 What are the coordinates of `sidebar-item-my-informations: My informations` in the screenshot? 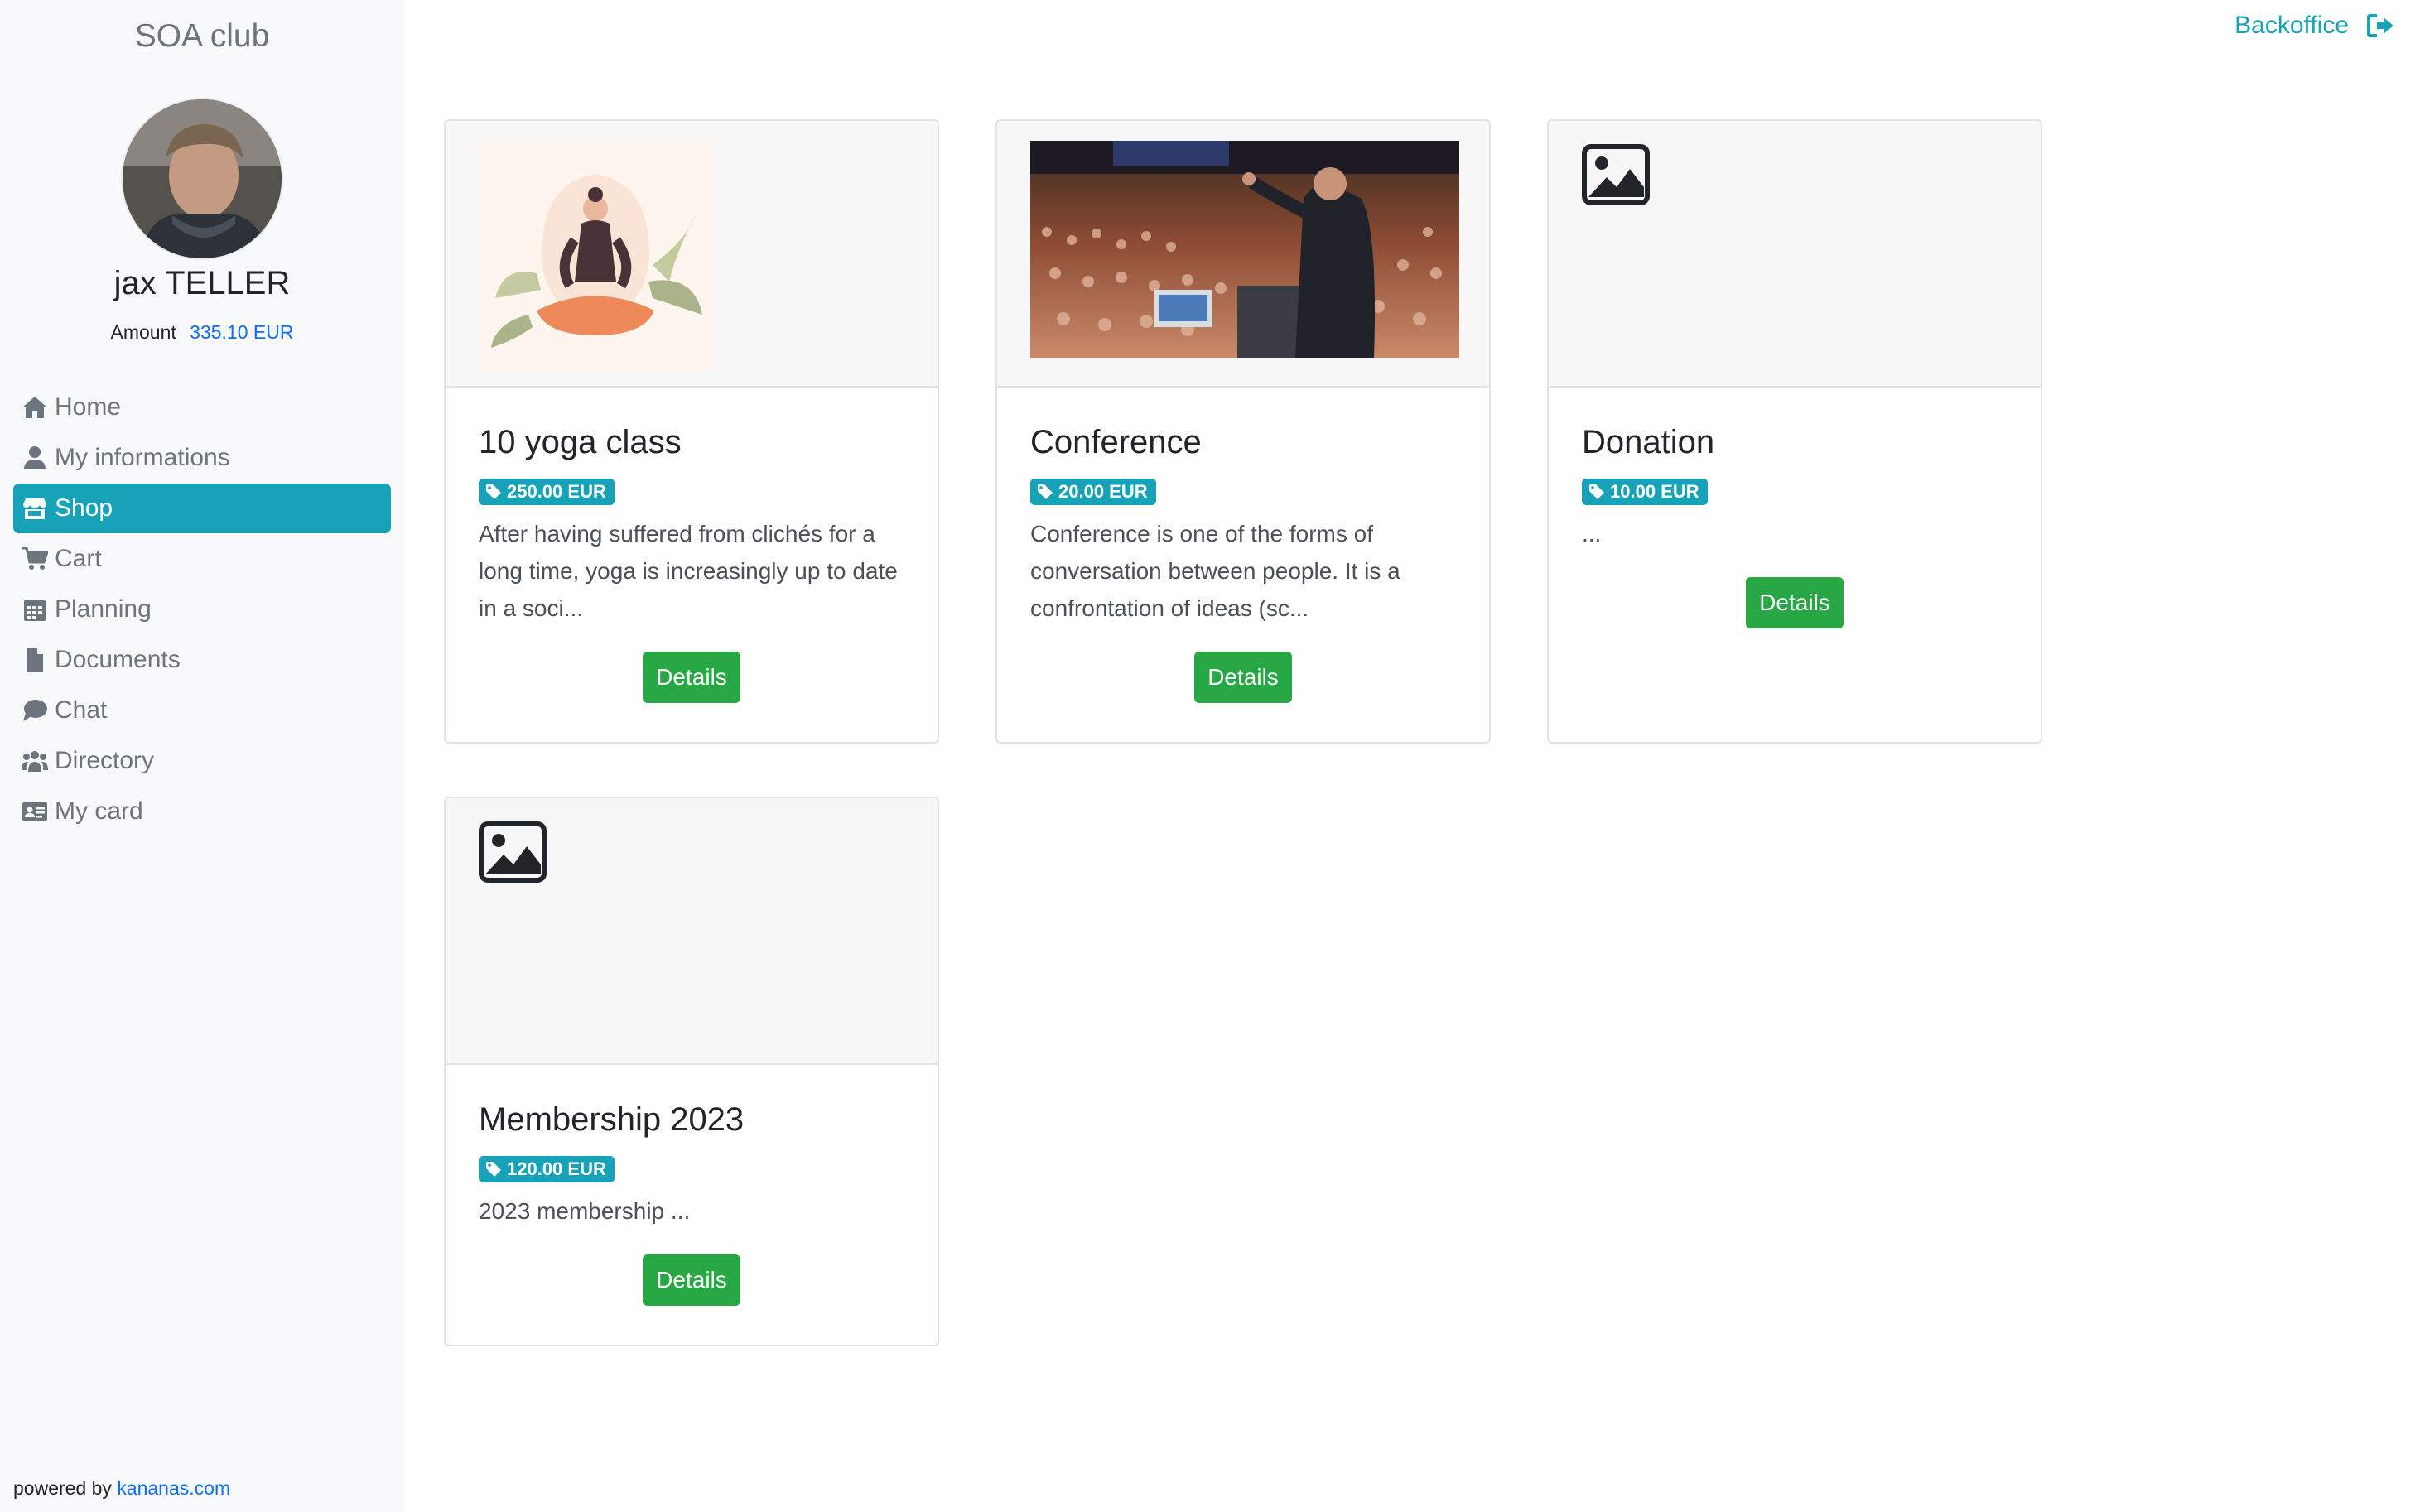 It's located at (202, 458).